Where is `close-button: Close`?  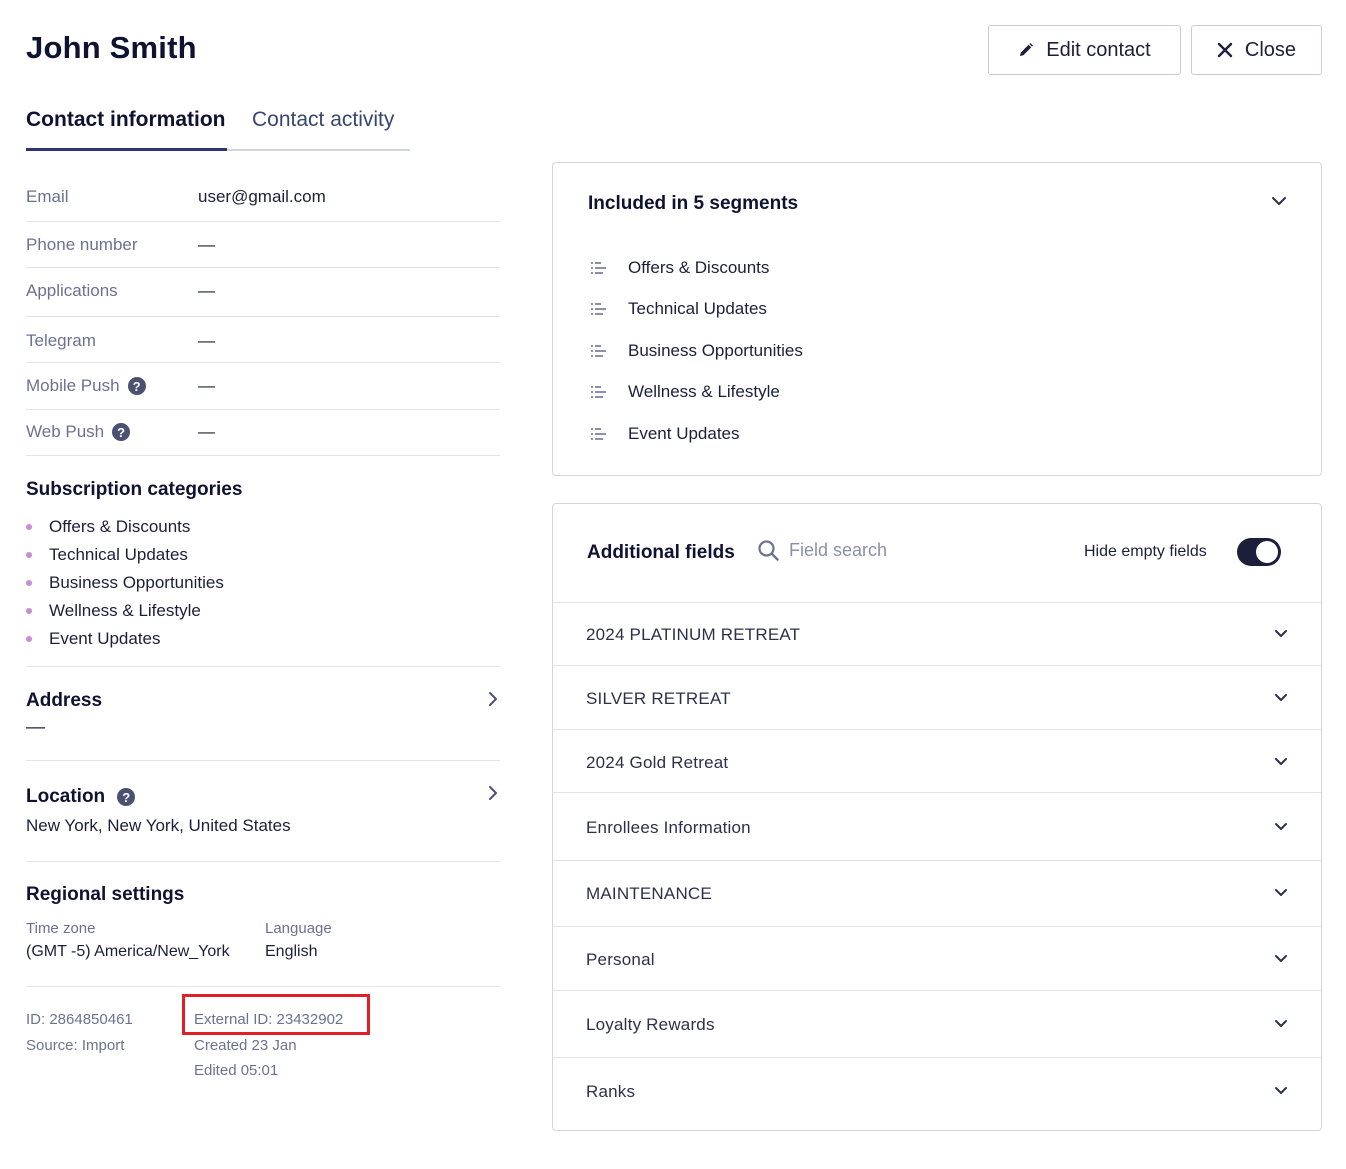
close-button: Close is located at coordinates (1256, 50).